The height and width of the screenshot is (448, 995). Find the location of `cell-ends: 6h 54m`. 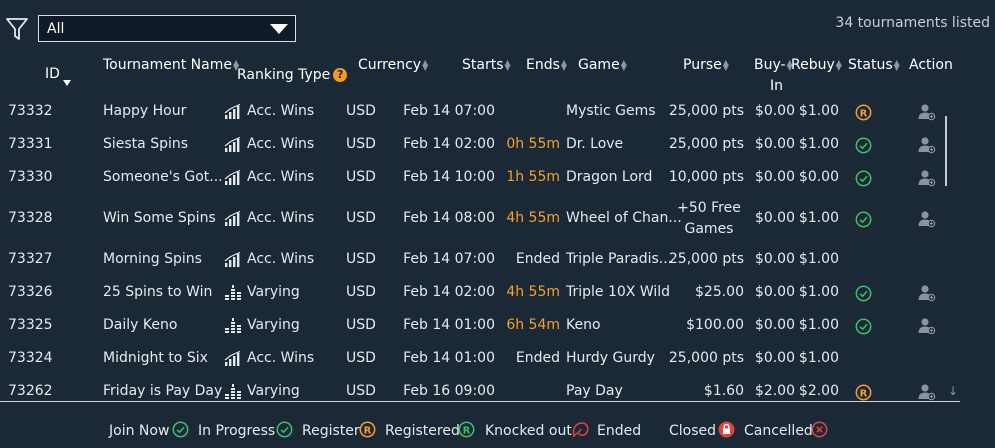

cell-ends: 6h 54m is located at coordinates (533, 325).